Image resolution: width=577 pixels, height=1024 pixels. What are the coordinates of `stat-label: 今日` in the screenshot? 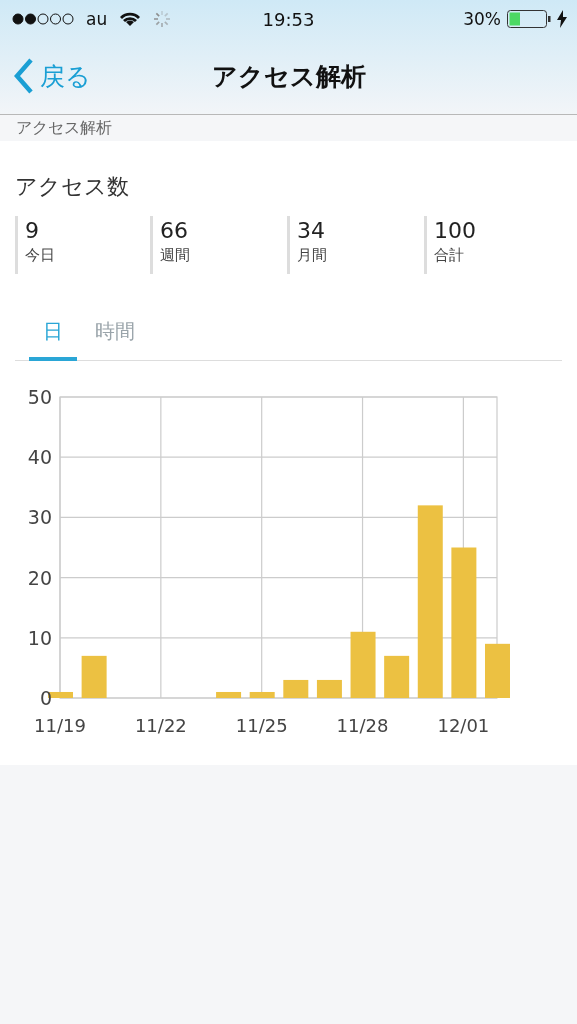 It's located at (40, 255).